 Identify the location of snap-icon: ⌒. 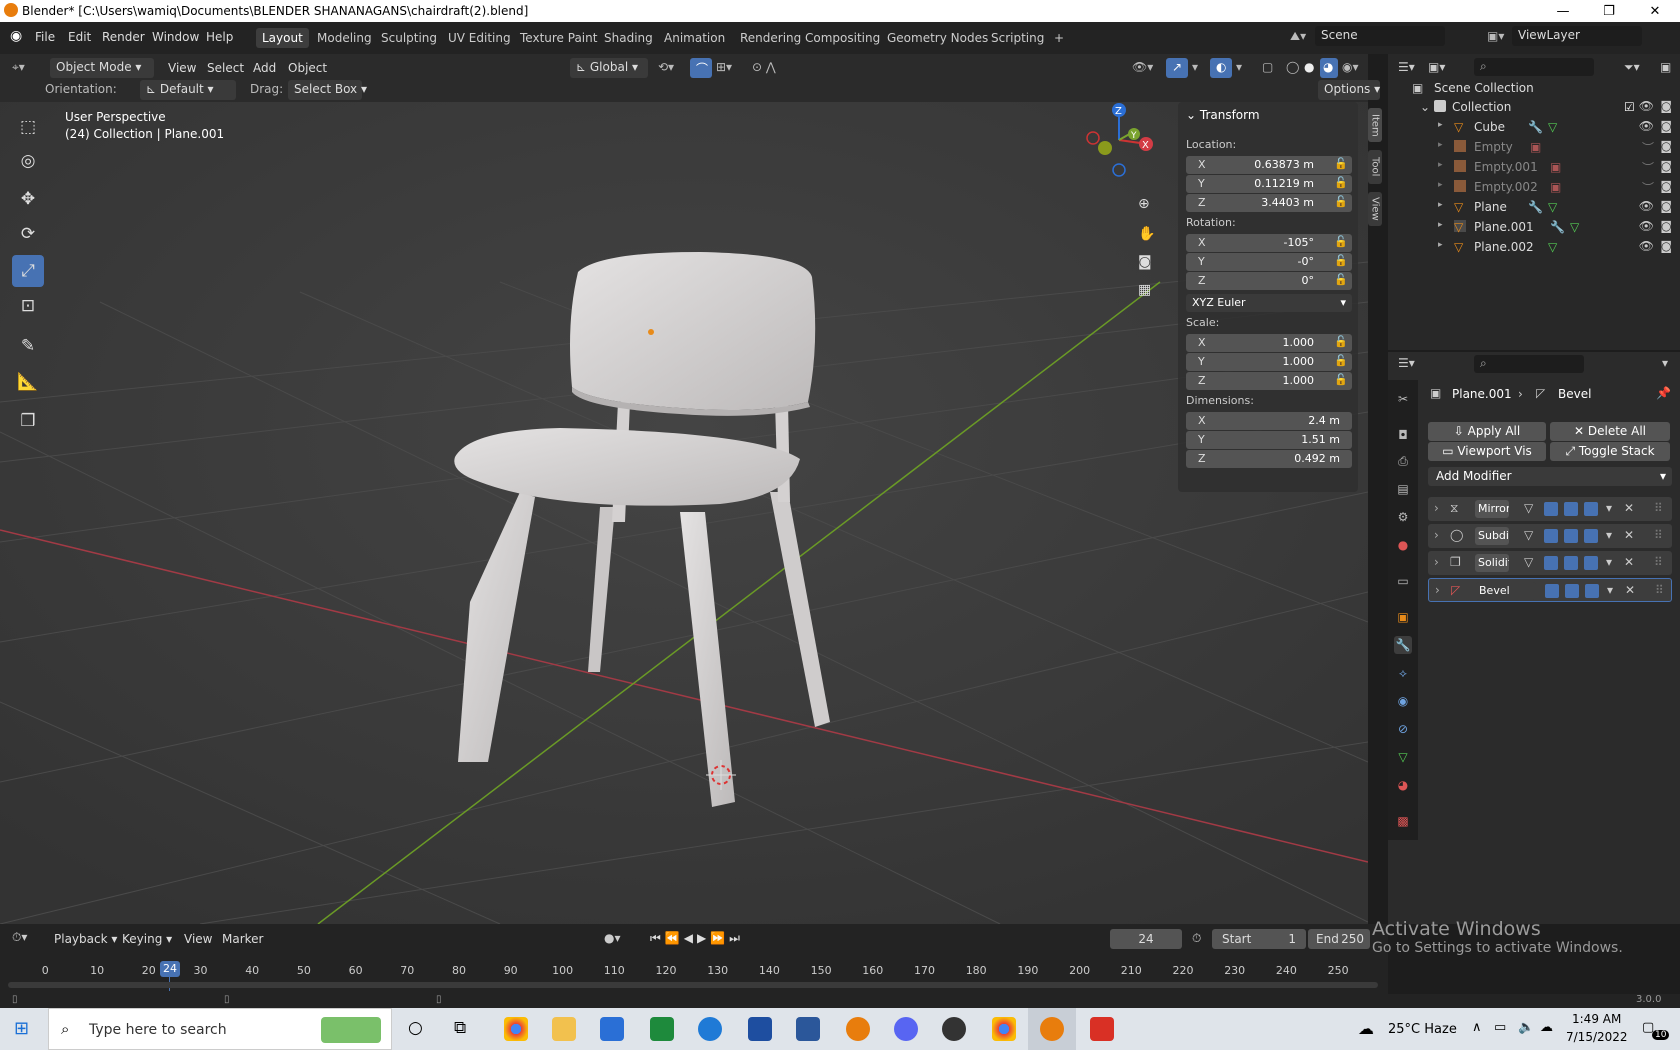
(701, 68).